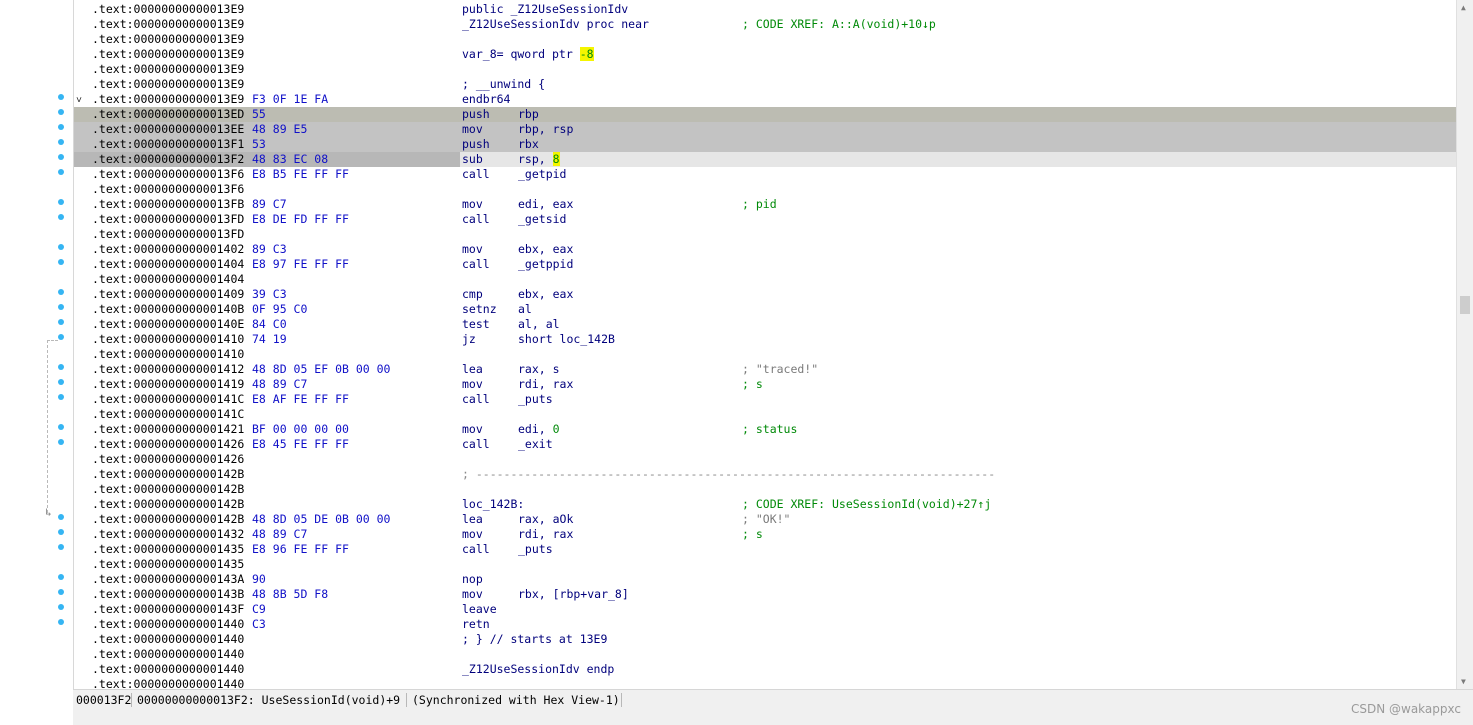 This screenshot has height=725, width=1473. What do you see at coordinates (528, 144) in the screenshot?
I see `row-operands: rbx` at bounding box center [528, 144].